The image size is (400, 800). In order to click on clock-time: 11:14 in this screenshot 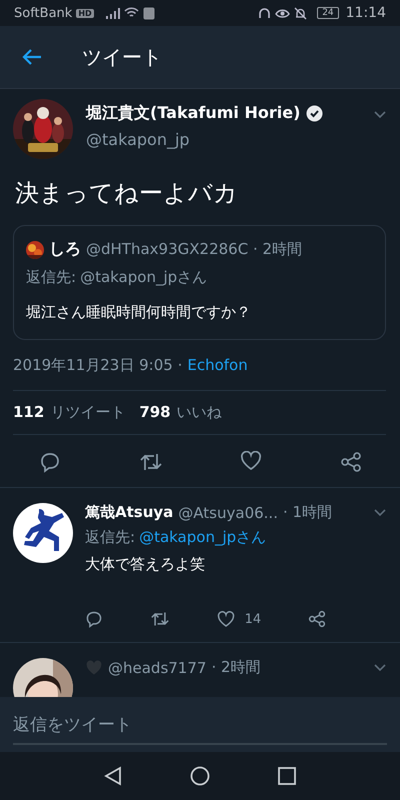, I will do `click(366, 13)`.